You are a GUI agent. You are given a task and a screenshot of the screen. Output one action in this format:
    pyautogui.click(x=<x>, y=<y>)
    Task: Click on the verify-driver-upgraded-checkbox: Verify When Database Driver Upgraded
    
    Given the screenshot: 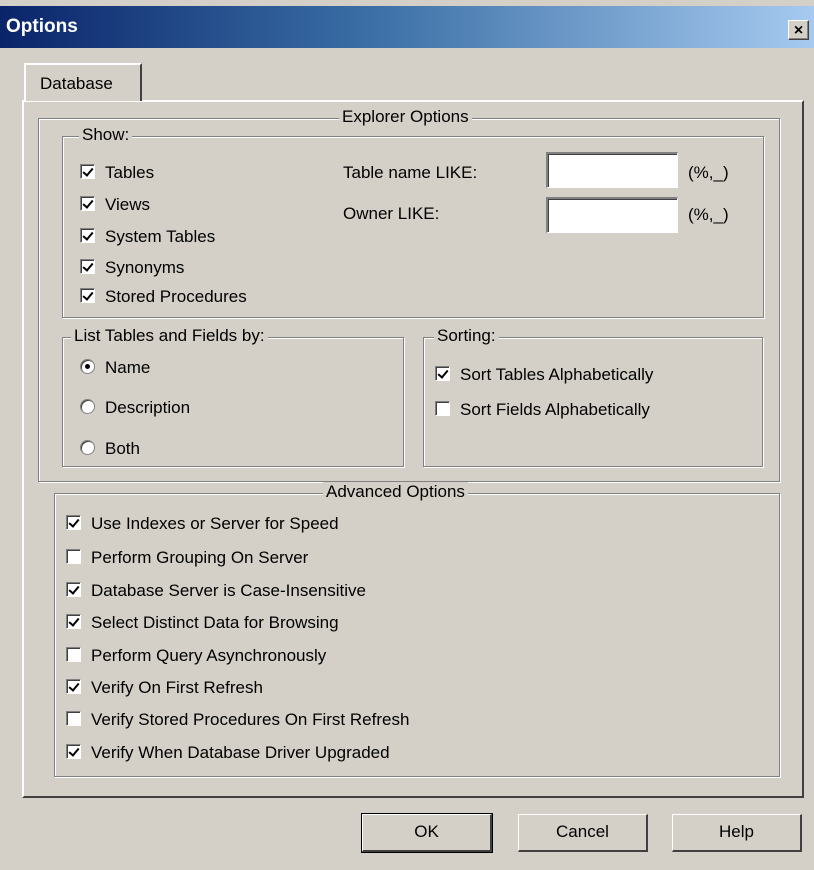 What is the action you would take?
    pyautogui.click(x=228, y=753)
    